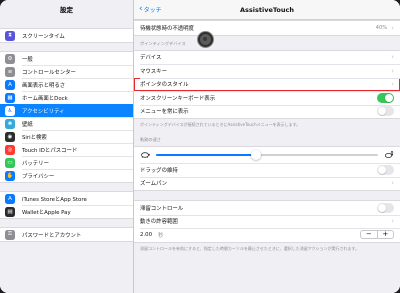 This screenshot has width=400, height=293. What do you see at coordinates (34, 137) in the screenshot?
I see `sidebar-item-label: Siriと検索` at bounding box center [34, 137].